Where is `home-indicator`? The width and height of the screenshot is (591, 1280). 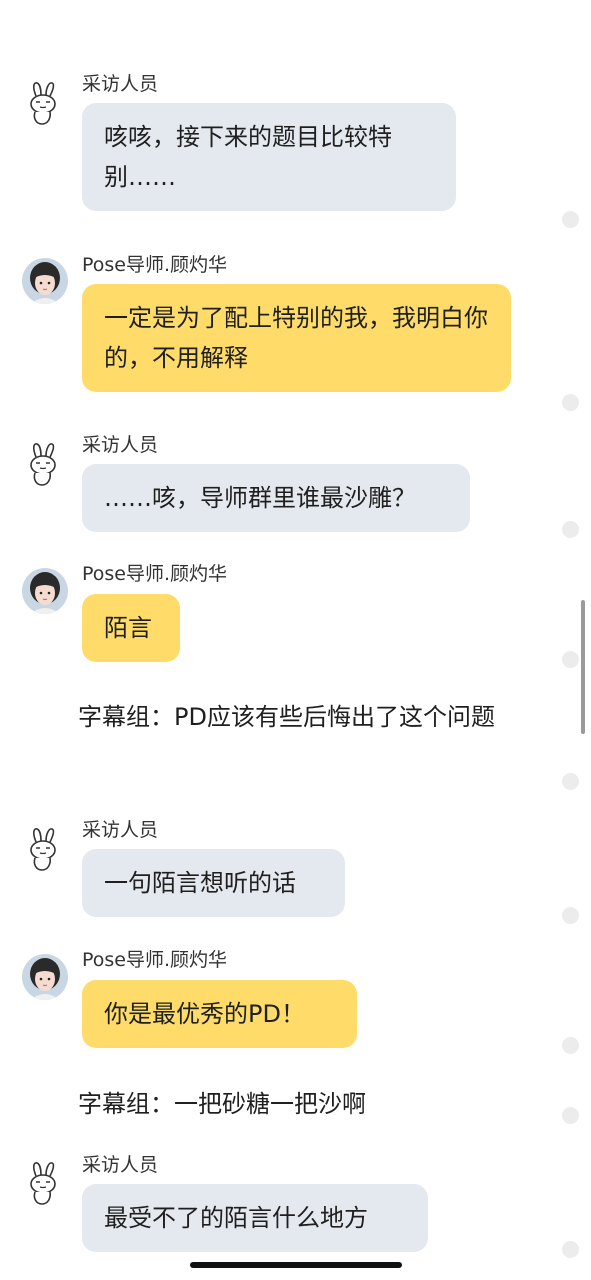 home-indicator is located at coordinates (296, 1265).